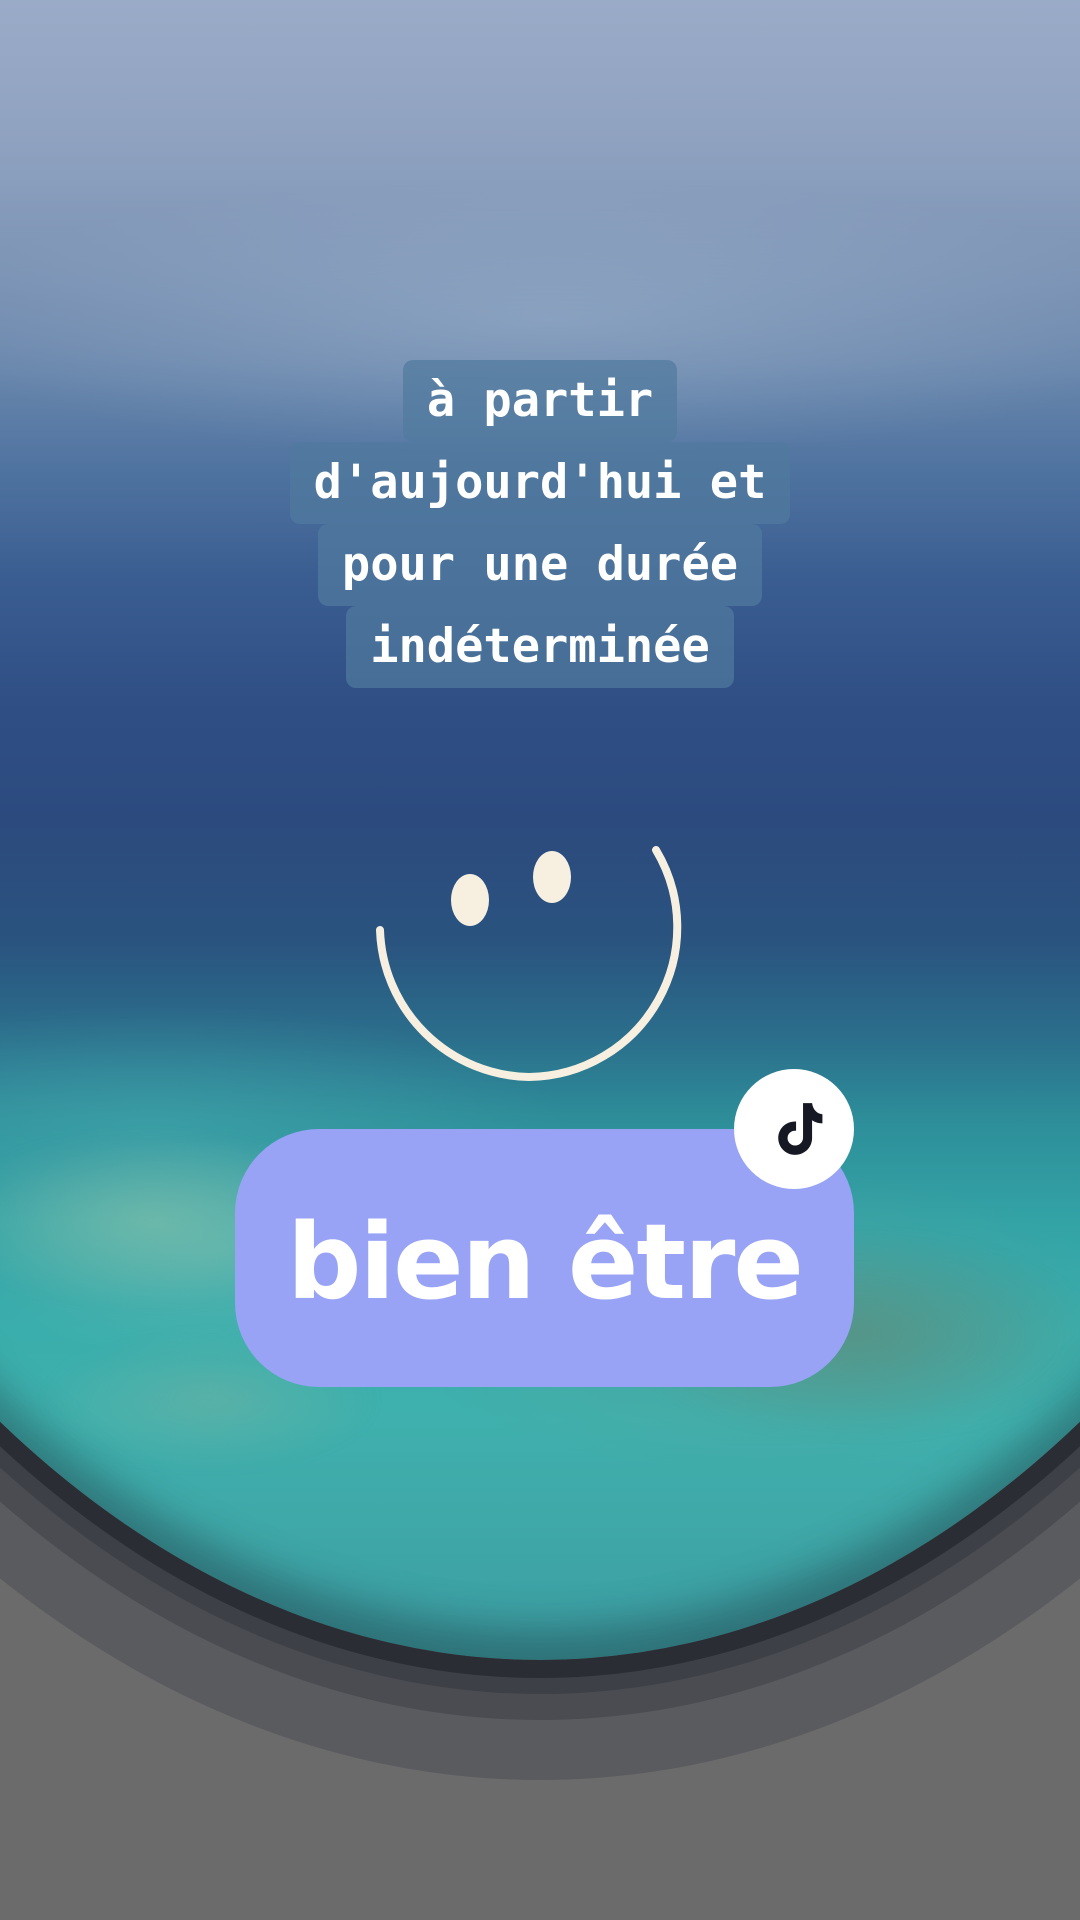 The height and width of the screenshot is (1920, 1080). I want to click on smiley-face-icon, so click(529, 964).